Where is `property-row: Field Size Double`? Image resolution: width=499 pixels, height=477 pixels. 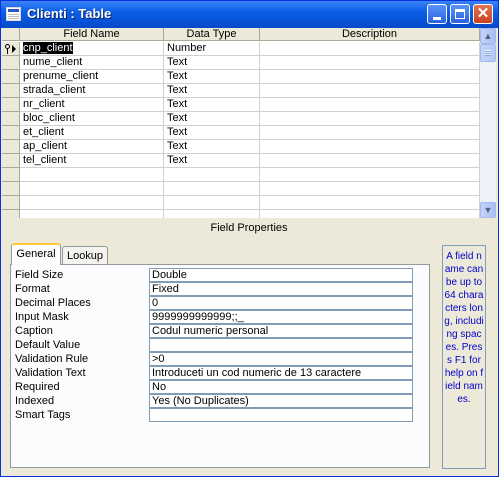
property-row: Field Size Double is located at coordinates (217, 275).